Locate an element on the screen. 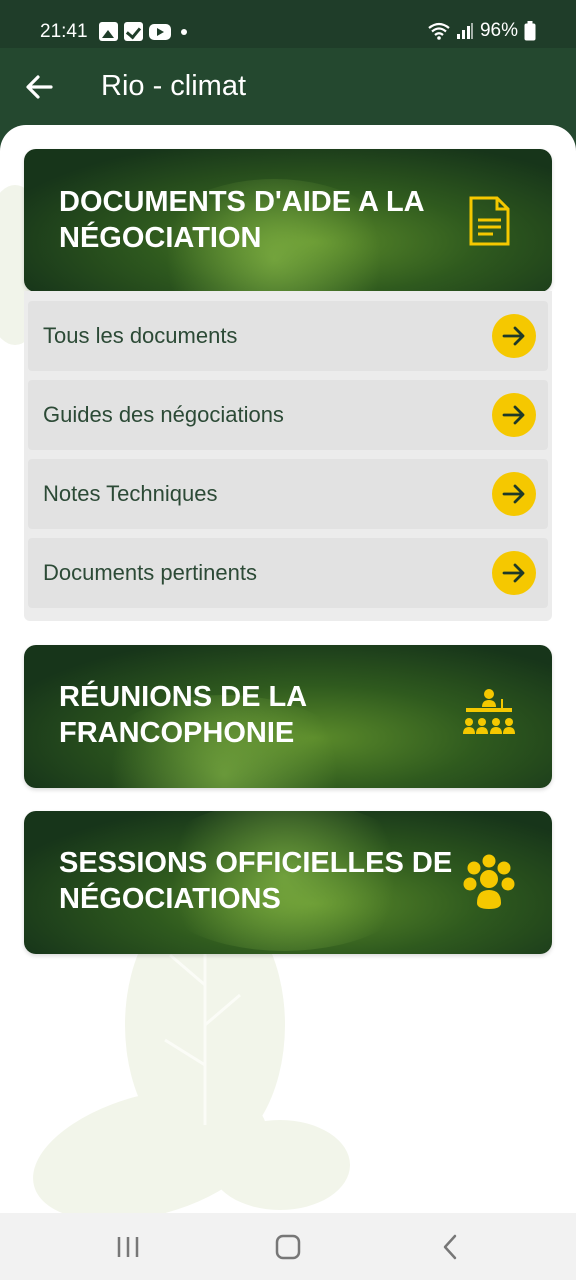  status-time: 21:41 is located at coordinates (64, 31).